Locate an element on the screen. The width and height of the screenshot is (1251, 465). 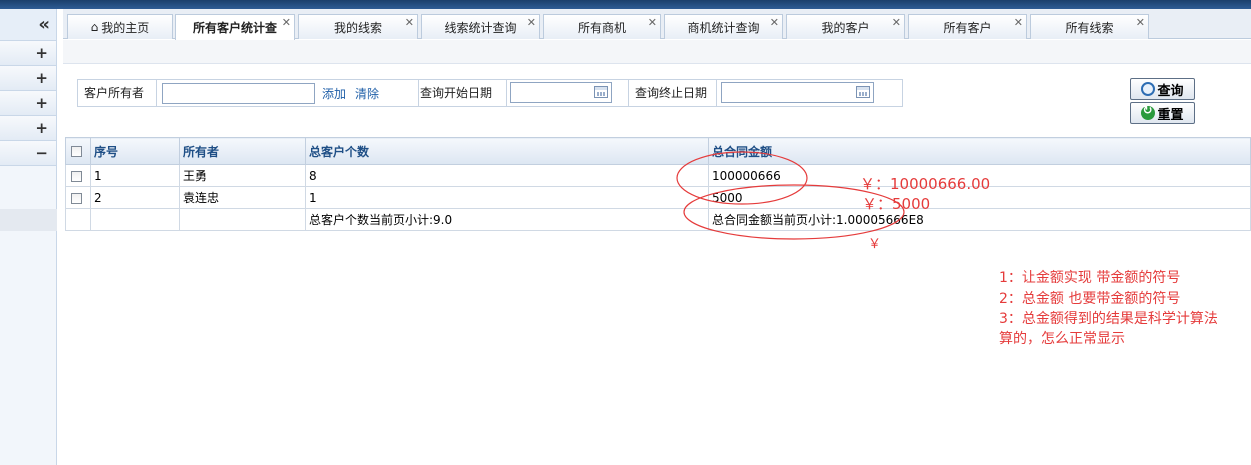
annotation-note-1: 1：让金额实现 带金额的符号 is located at coordinates (1090, 278).